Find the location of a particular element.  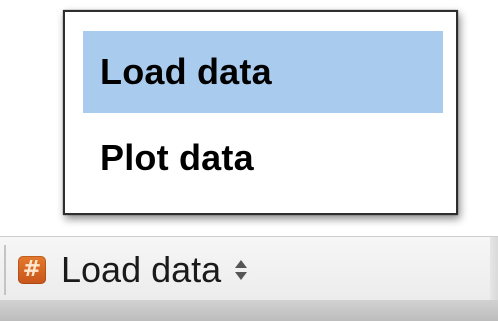

toolbar-edge is located at coordinates (494, 269).